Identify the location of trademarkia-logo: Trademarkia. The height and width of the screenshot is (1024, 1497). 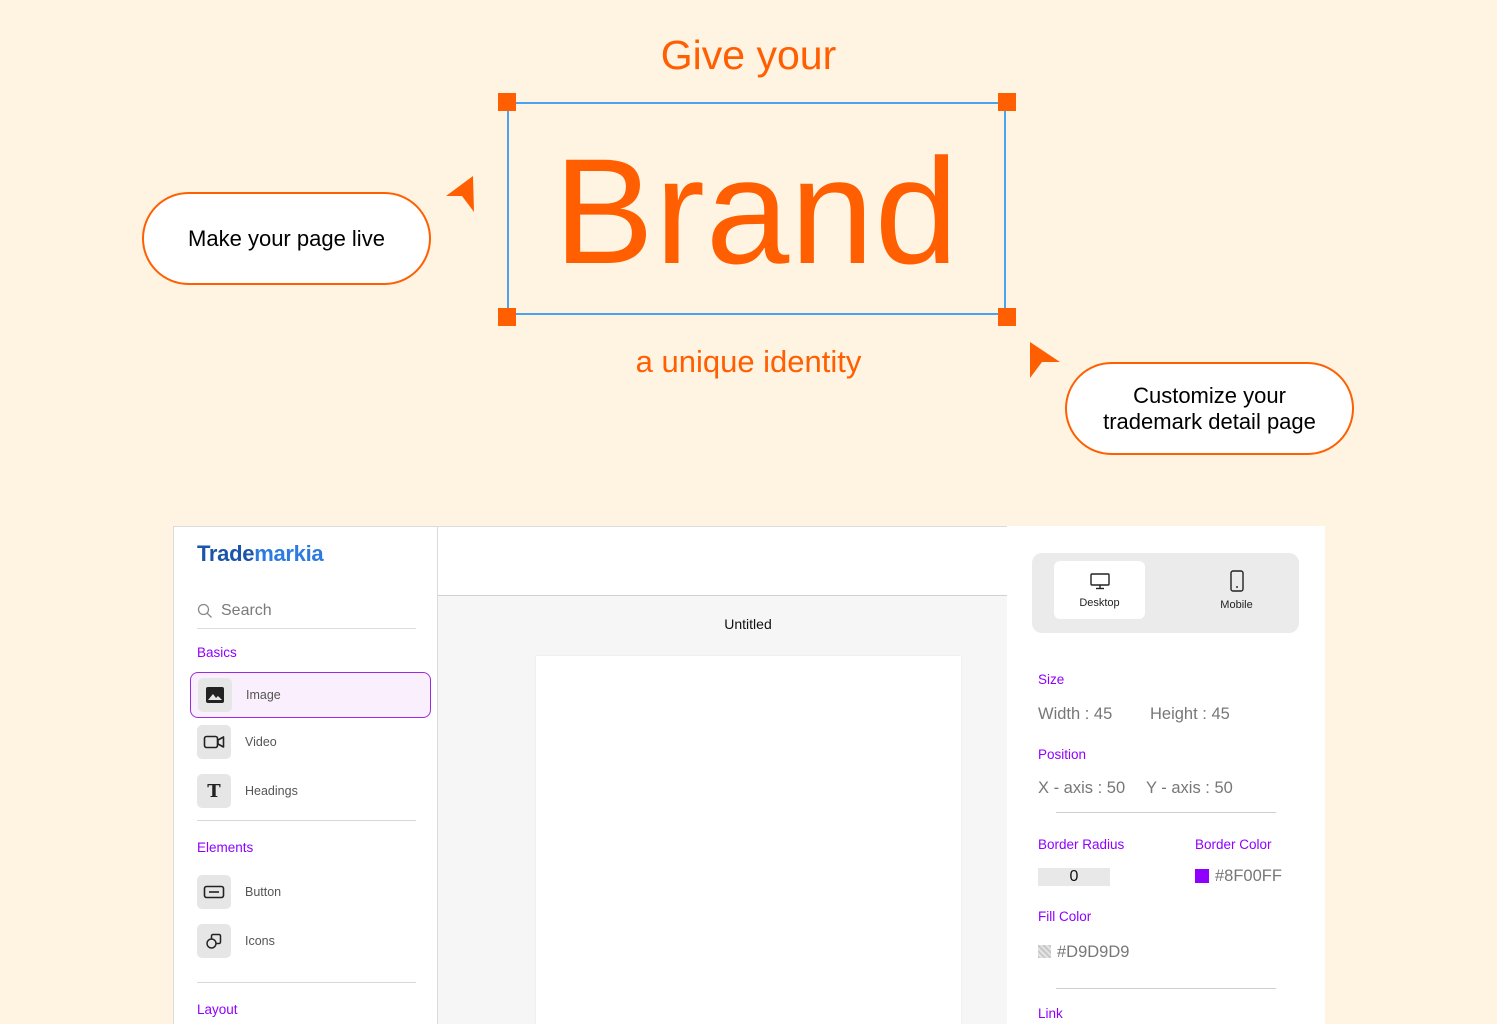
(260, 554).